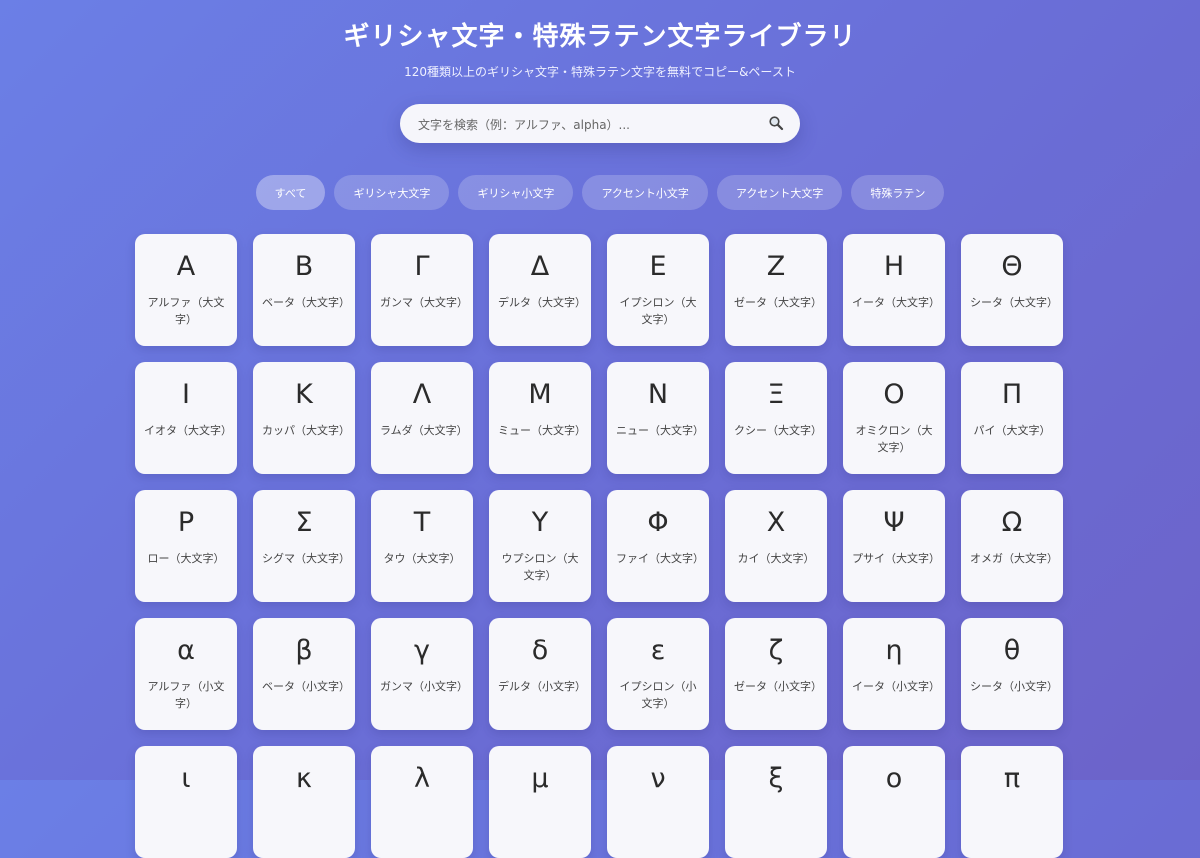 This screenshot has width=1200, height=858. Describe the element at coordinates (1012, 650) in the screenshot. I see `character-glyph: θ` at that location.